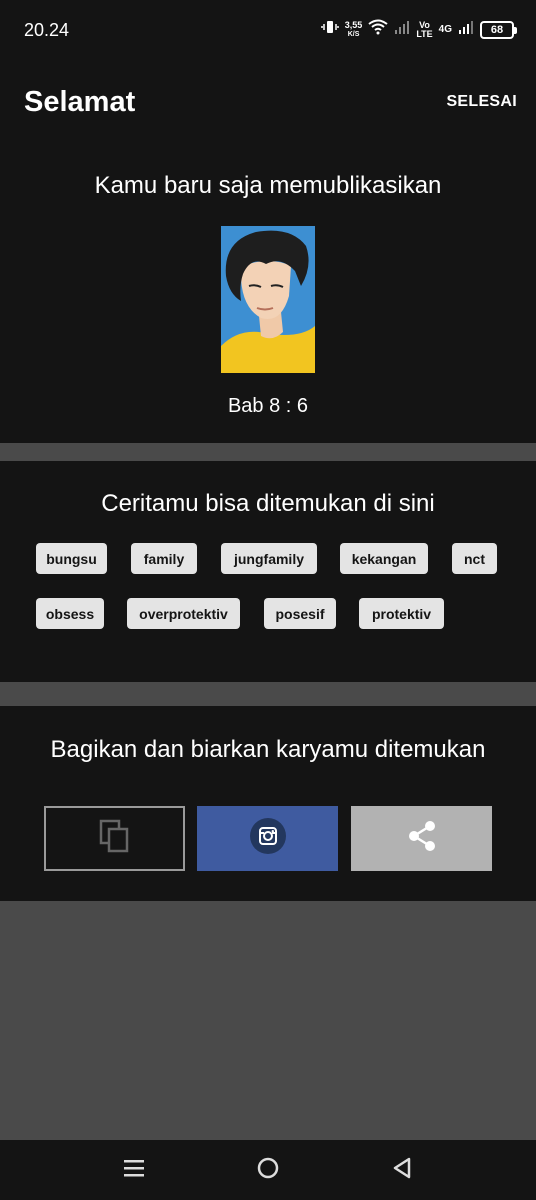 The width and height of the screenshot is (536, 1200). What do you see at coordinates (384, 558) in the screenshot?
I see `tag-chip: kekangan` at bounding box center [384, 558].